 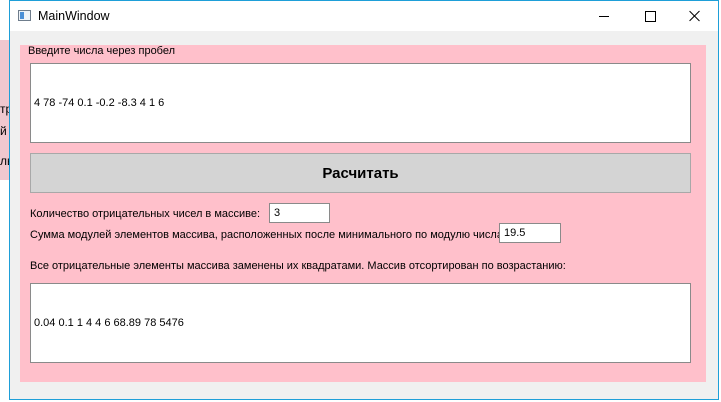 I want to click on negatives-count-value: 3, so click(x=277, y=213).